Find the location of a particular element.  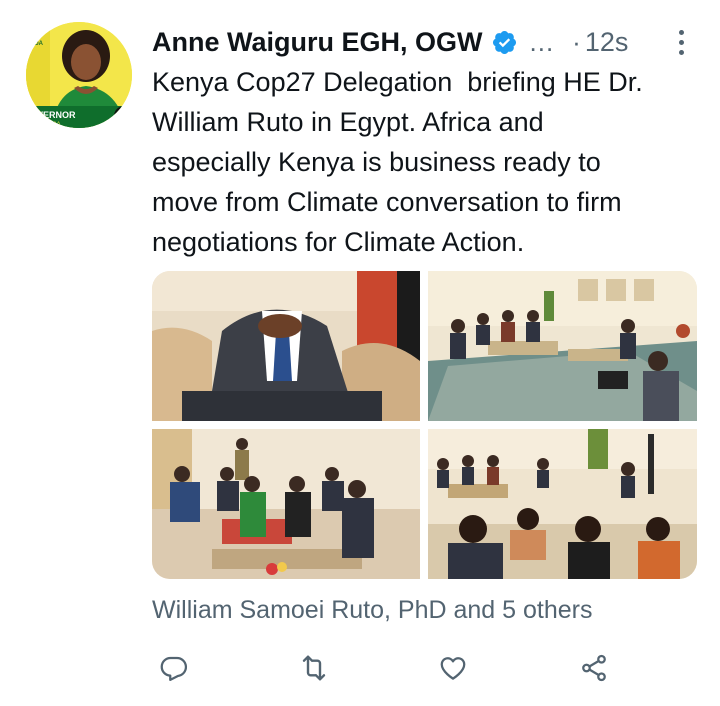

reply-icon is located at coordinates (174, 668).